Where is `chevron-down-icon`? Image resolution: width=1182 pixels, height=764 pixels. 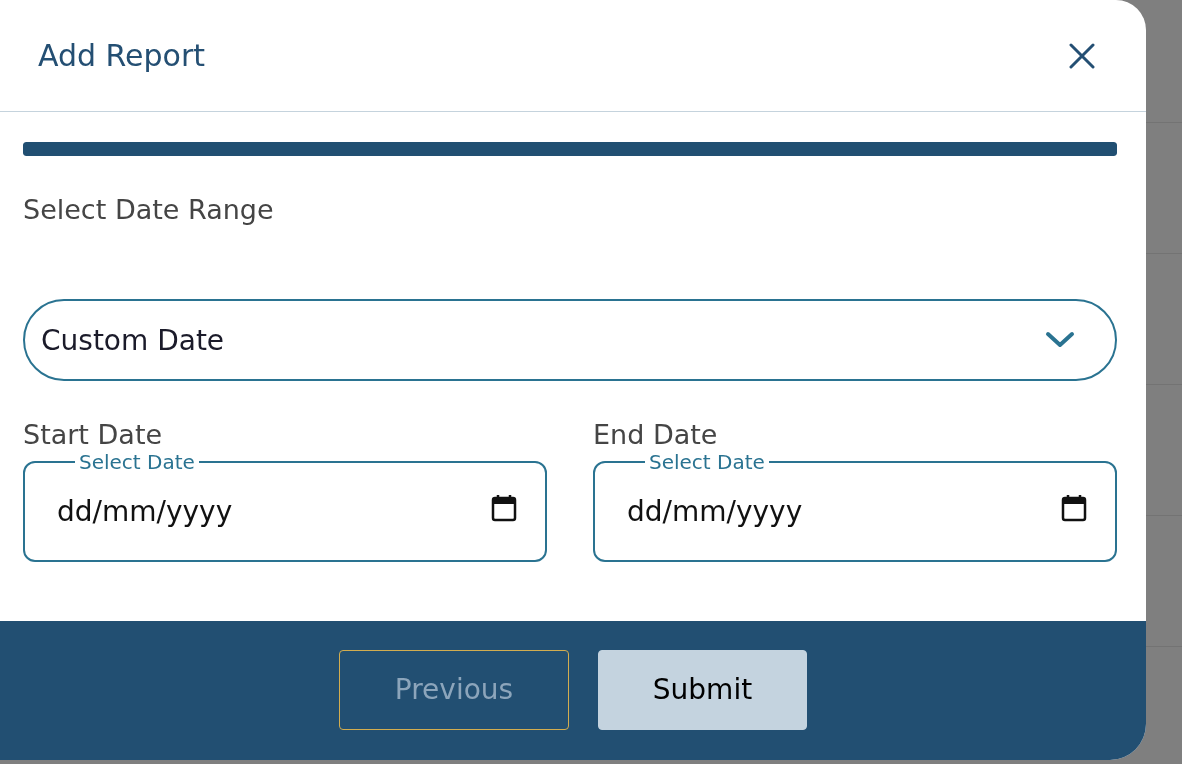 chevron-down-icon is located at coordinates (1060, 340).